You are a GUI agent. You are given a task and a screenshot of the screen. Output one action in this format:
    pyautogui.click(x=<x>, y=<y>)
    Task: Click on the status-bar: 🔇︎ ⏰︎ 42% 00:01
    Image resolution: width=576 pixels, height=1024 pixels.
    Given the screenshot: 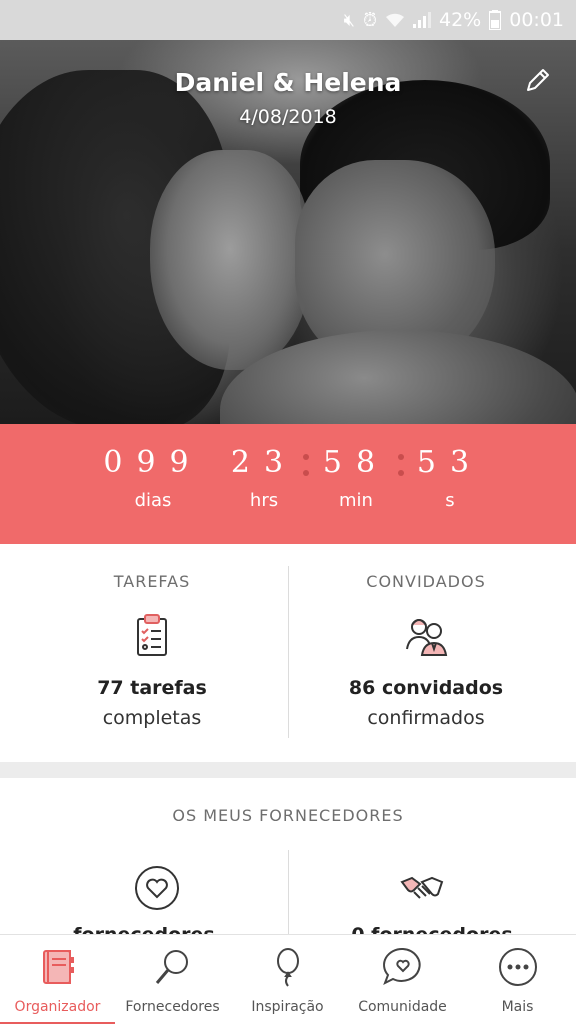 What is the action you would take?
    pyautogui.click(x=288, y=20)
    